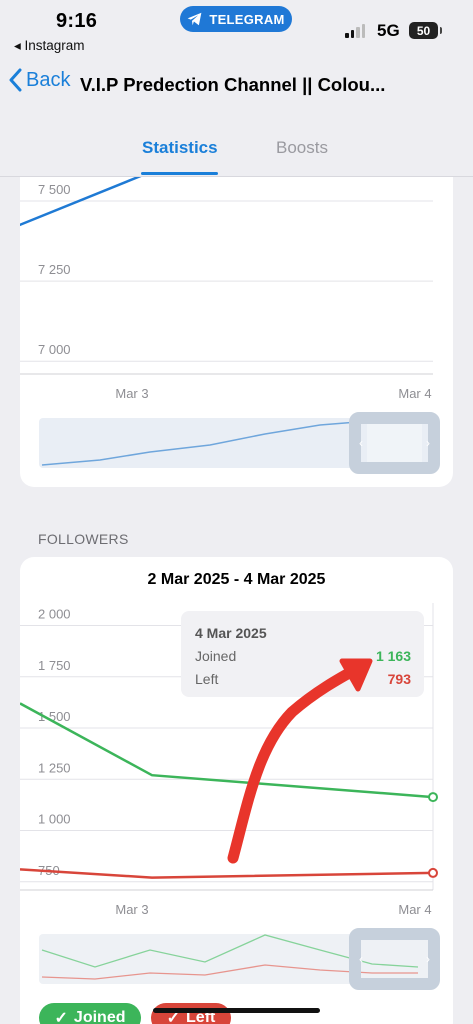 The width and height of the screenshot is (473, 1024). What do you see at coordinates (54, 767) in the screenshot?
I see `y-tick-label: 1 250` at bounding box center [54, 767].